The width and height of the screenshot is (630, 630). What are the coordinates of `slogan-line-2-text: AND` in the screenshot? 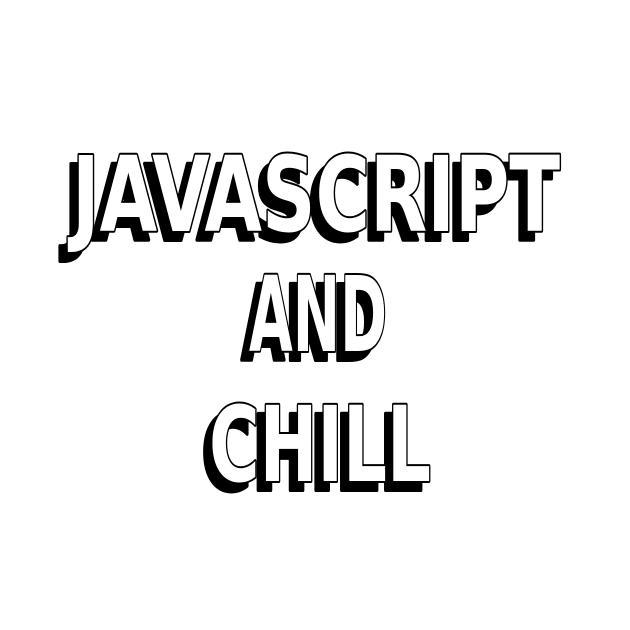 It's located at (318, 315).